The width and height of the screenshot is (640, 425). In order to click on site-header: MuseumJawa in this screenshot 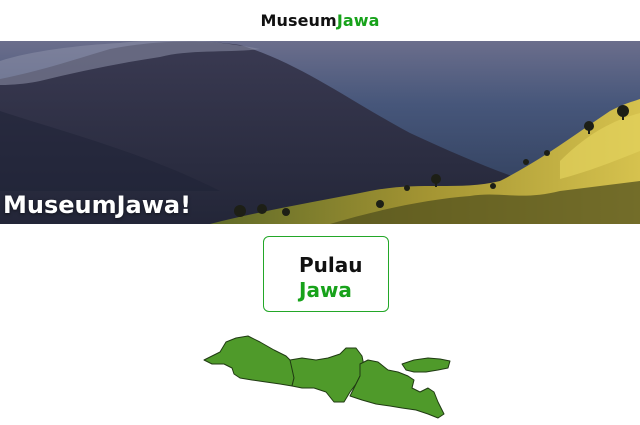, I will do `click(320, 20)`.